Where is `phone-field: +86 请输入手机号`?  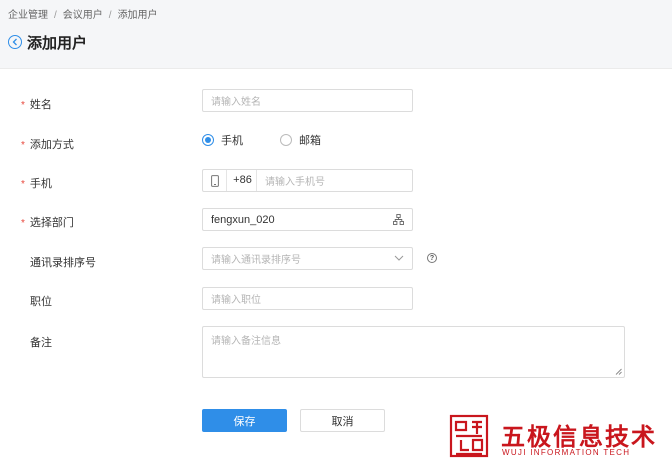 phone-field: +86 请输入手机号 is located at coordinates (307, 180).